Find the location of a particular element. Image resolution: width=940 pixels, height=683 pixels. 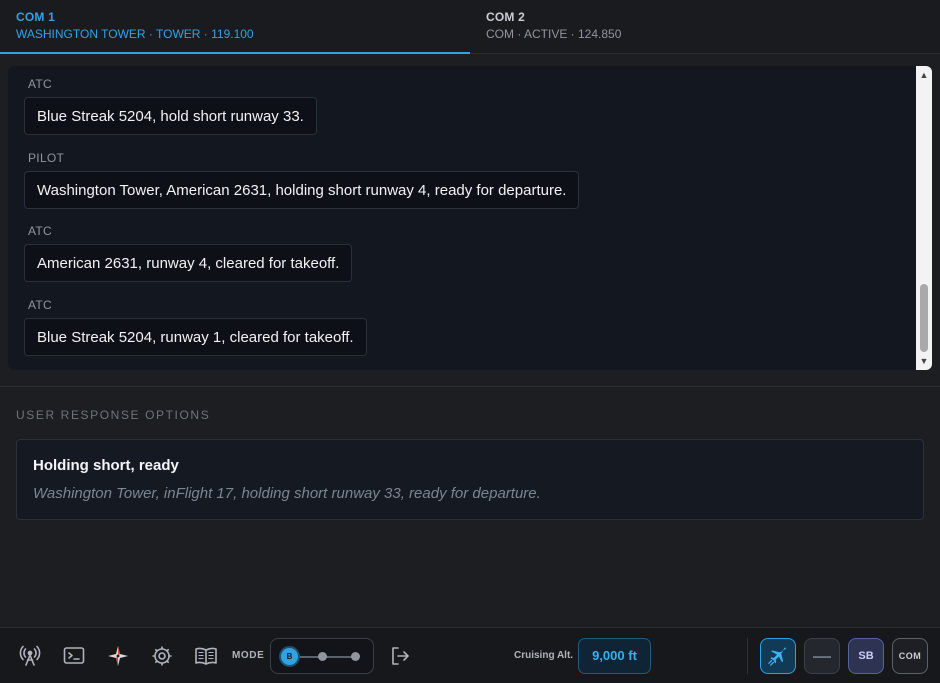

exit-icon is located at coordinates (400, 656).